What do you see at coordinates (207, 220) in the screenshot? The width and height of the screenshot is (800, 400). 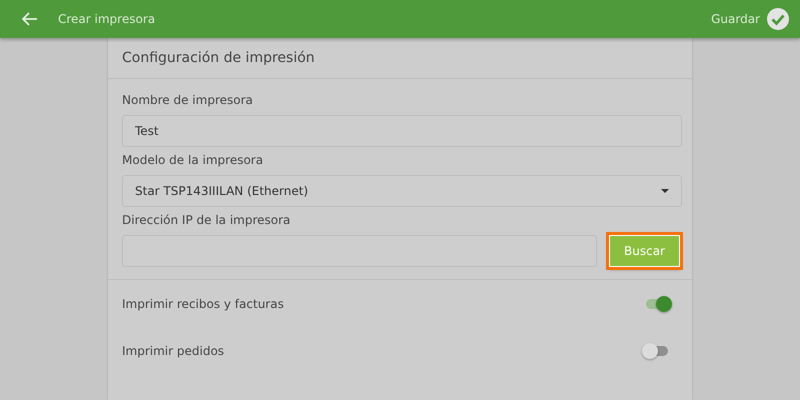 I see `field-label: Dirección IP de la impresora` at bounding box center [207, 220].